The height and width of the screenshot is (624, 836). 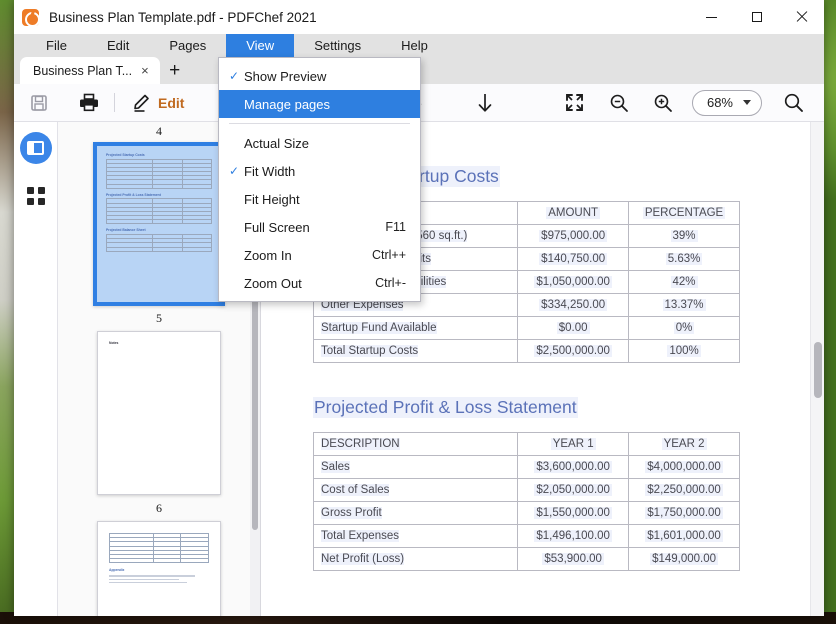 I want to click on icon-rail, so click(x=36, y=369).